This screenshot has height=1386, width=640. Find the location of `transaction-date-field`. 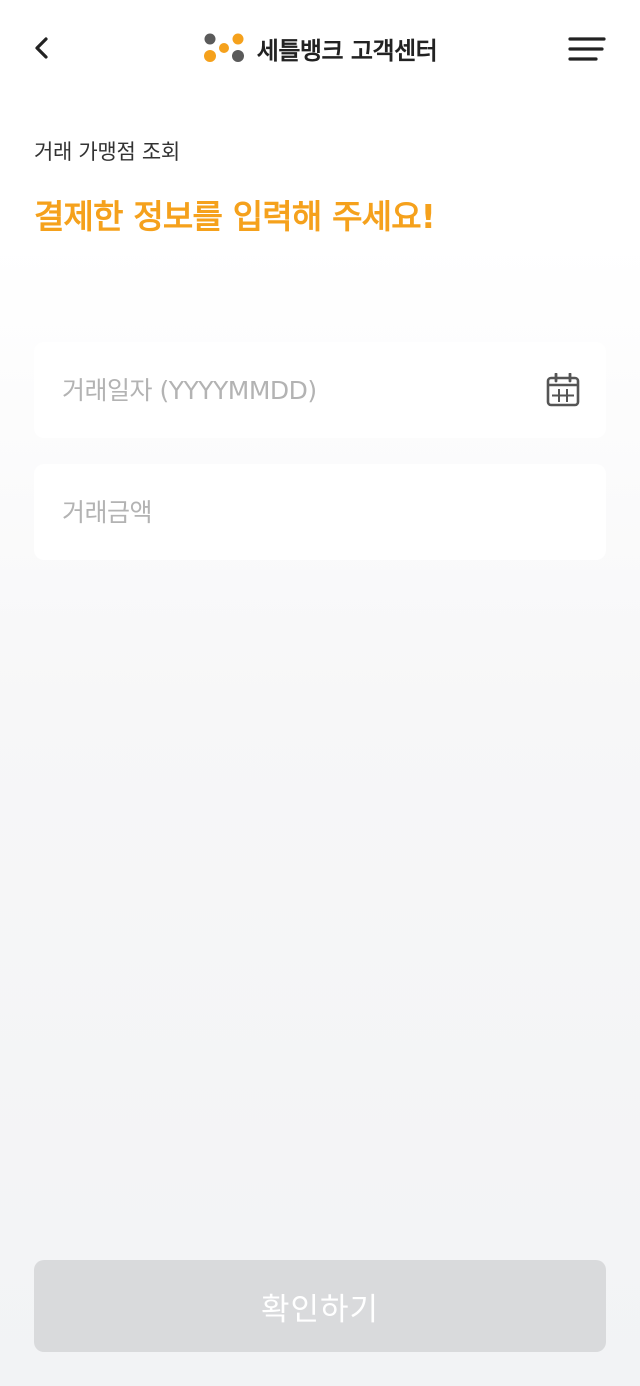

transaction-date-field is located at coordinates (320, 390).